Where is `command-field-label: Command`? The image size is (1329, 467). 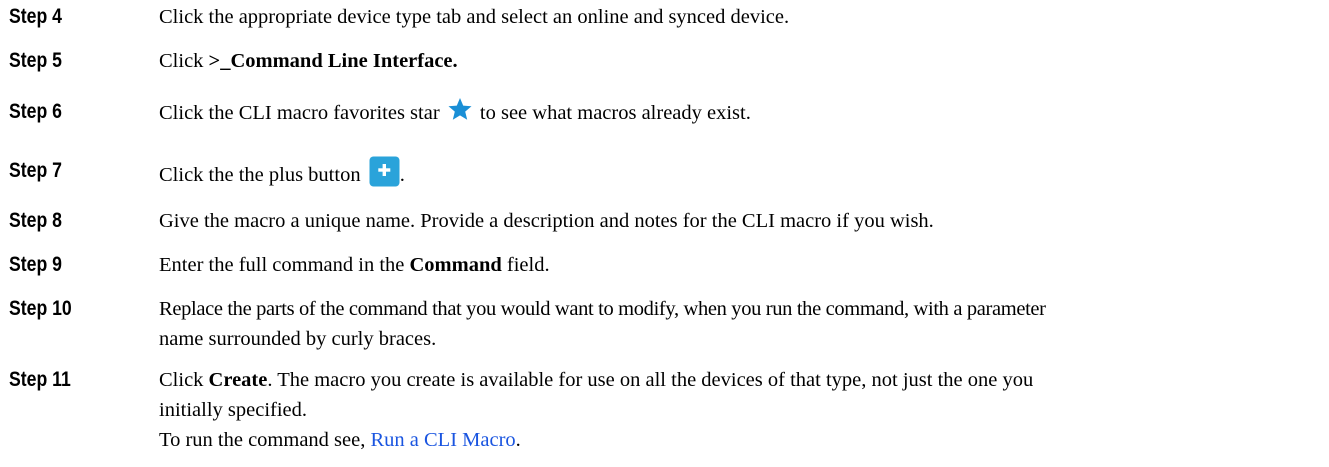
command-field-label: Command is located at coordinates (455, 265).